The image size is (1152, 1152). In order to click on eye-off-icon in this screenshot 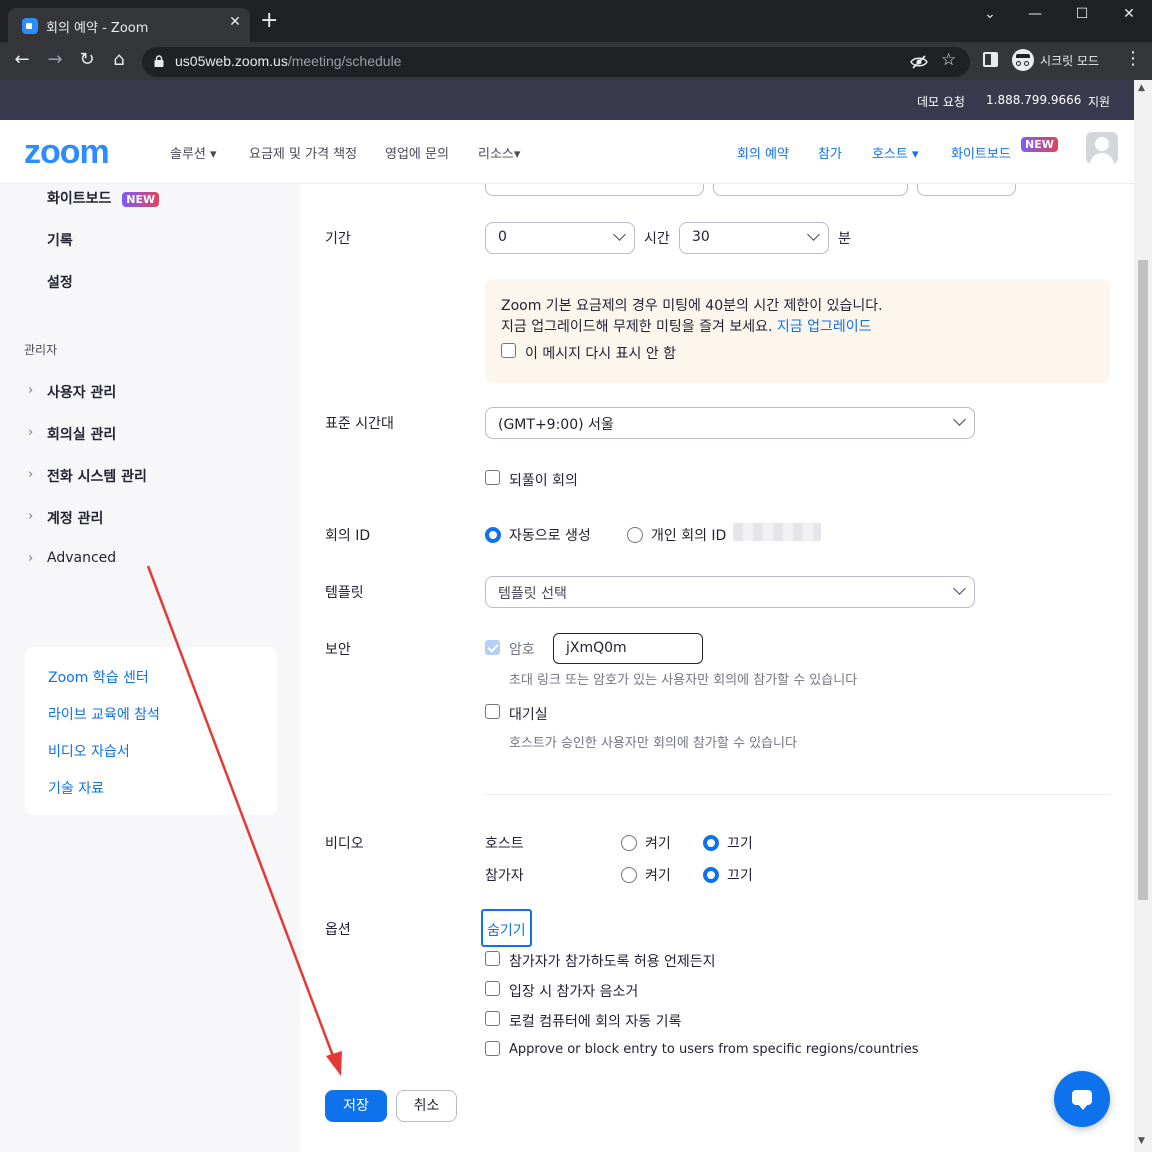, I will do `click(919, 62)`.